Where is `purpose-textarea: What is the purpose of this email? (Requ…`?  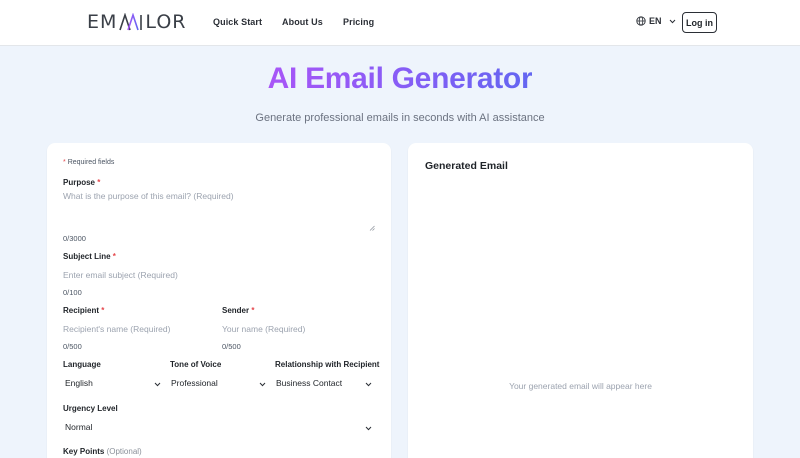 purpose-textarea: What is the purpose of this email? (Requ… is located at coordinates (219, 211).